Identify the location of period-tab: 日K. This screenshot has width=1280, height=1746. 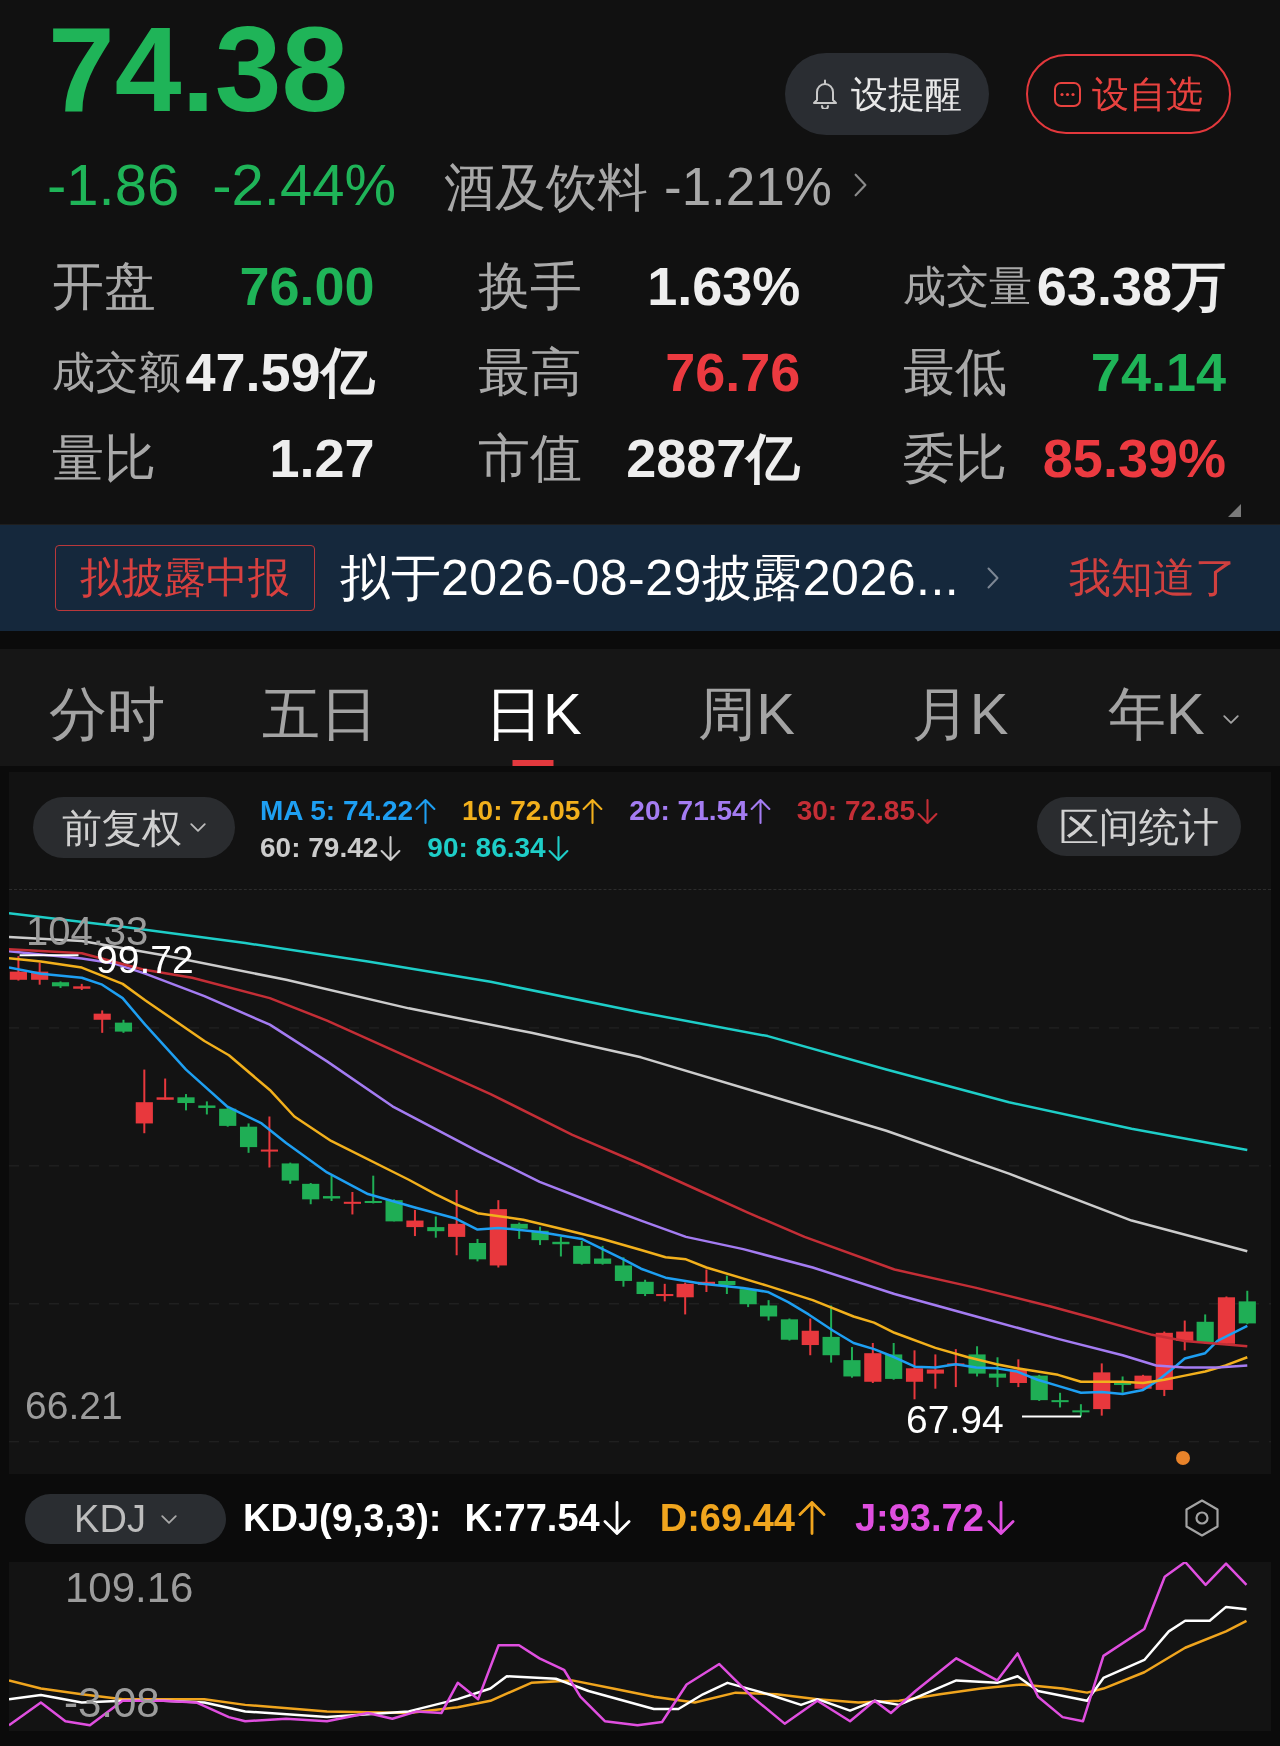
(533, 707).